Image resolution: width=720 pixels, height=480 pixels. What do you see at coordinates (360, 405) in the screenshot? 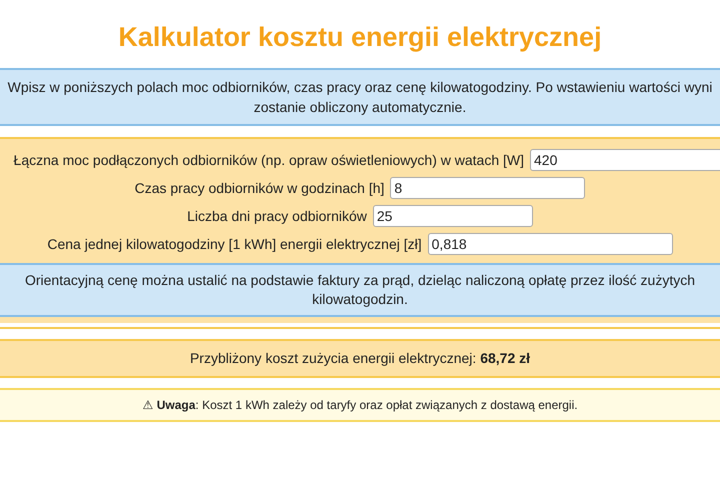
I see `note-text: ⚠ Uwaga: Koszt 1 kWh zależy od taryfy oraz opłat związanych z dostawą energii.` at bounding box center [360, 405].